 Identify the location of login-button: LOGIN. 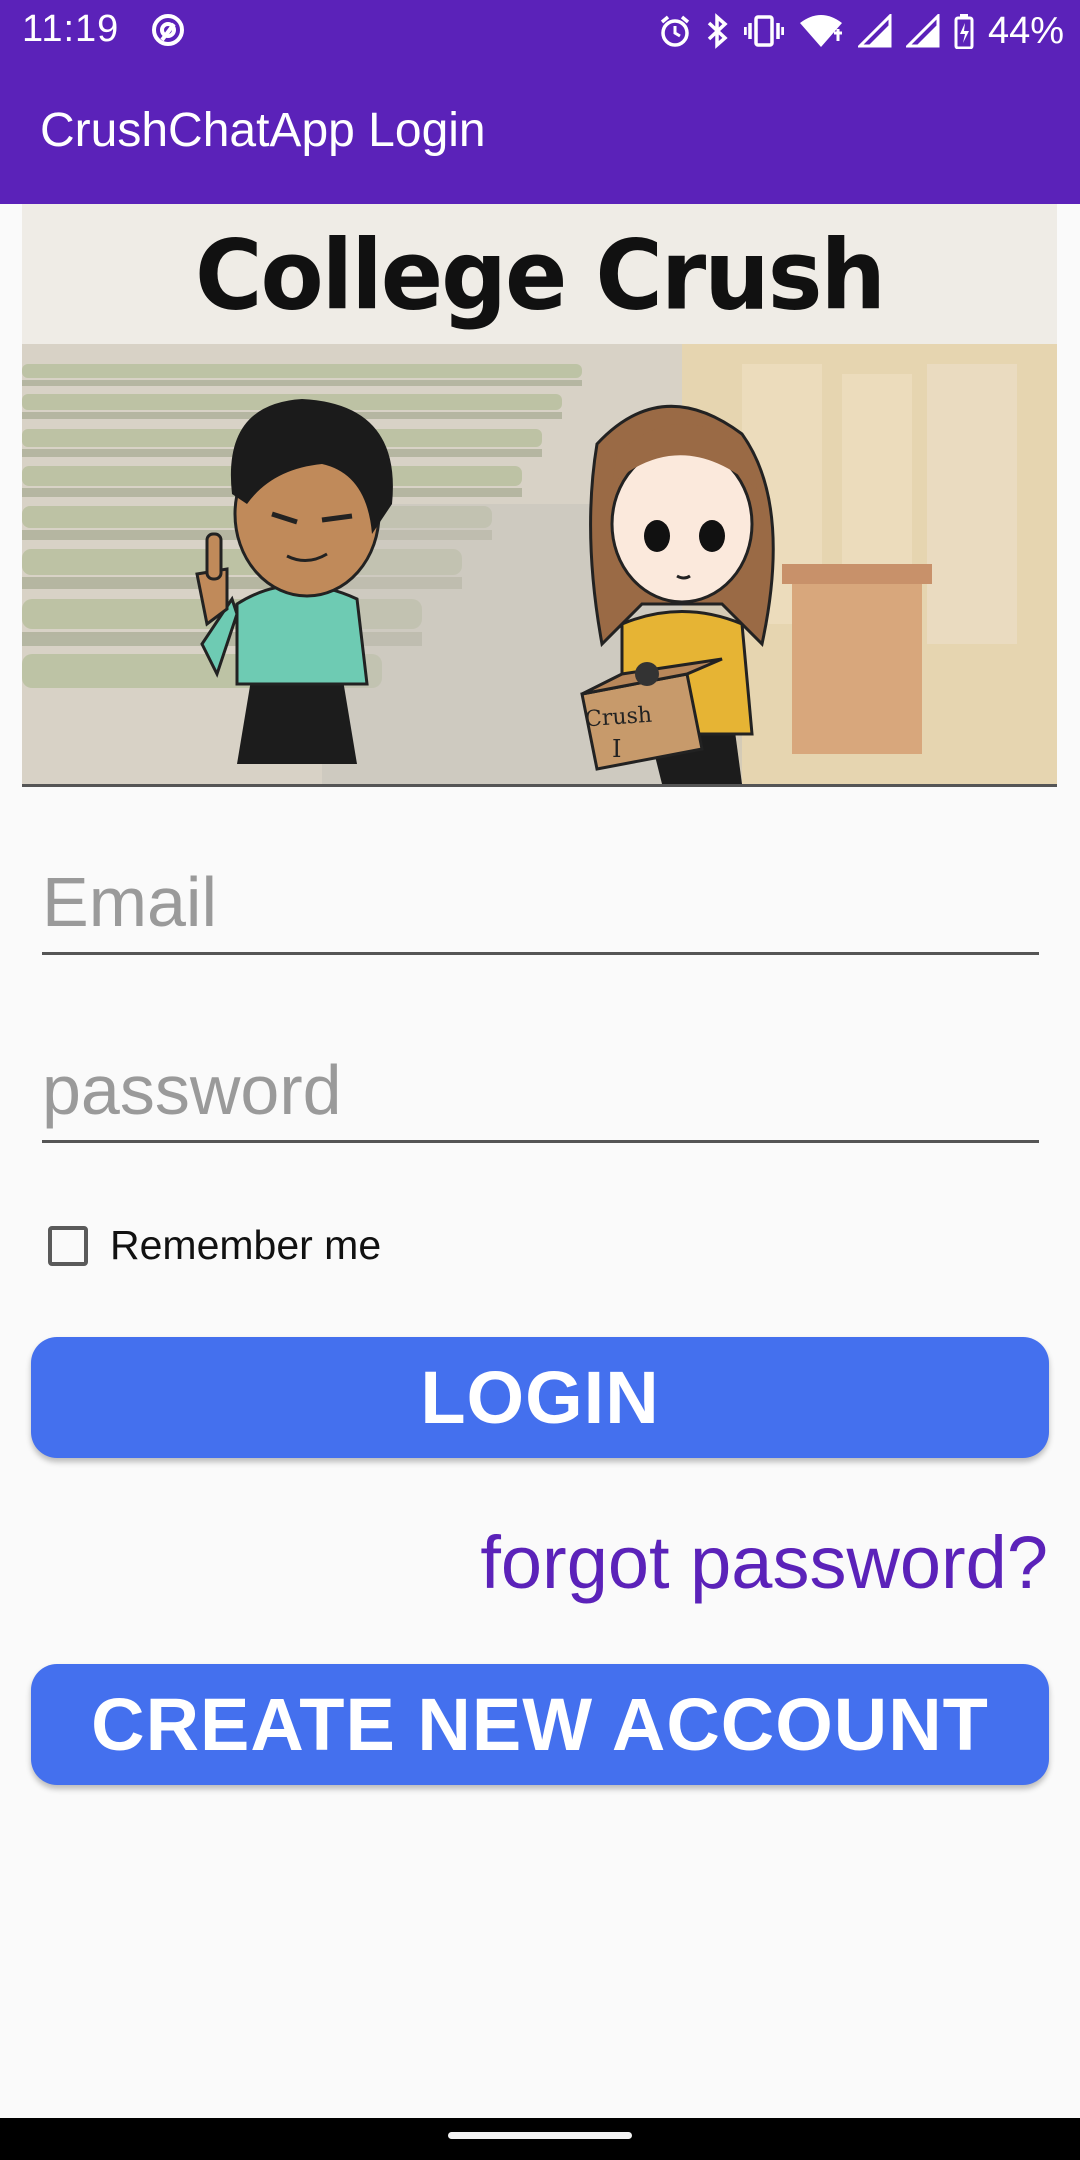
(540, 1397).